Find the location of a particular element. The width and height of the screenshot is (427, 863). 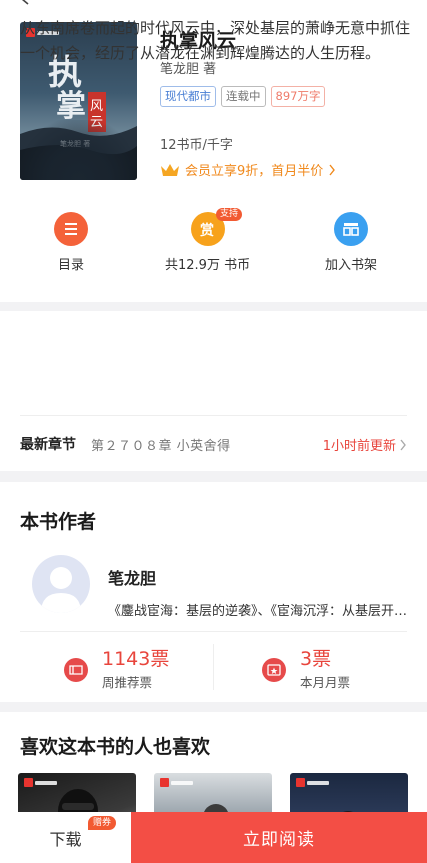

author-works: 《鏖战宦海：基层的逆袭》、《宦海沉浮：从基层开始》 is located at coordinates (258, 609).